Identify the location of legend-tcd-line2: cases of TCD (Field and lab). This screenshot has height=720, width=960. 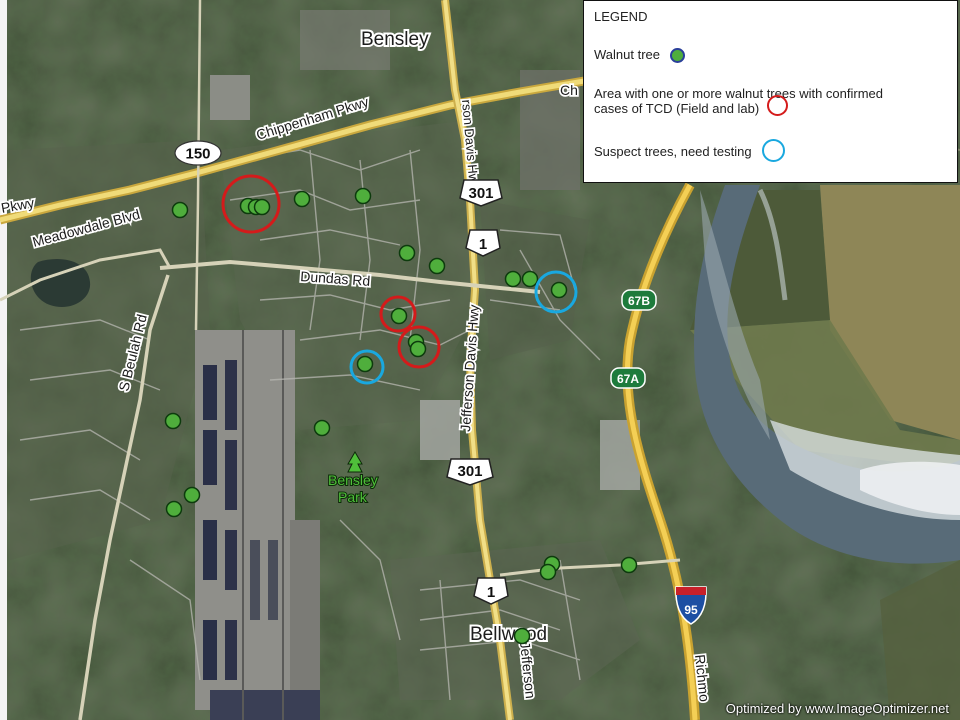
(738, 106).